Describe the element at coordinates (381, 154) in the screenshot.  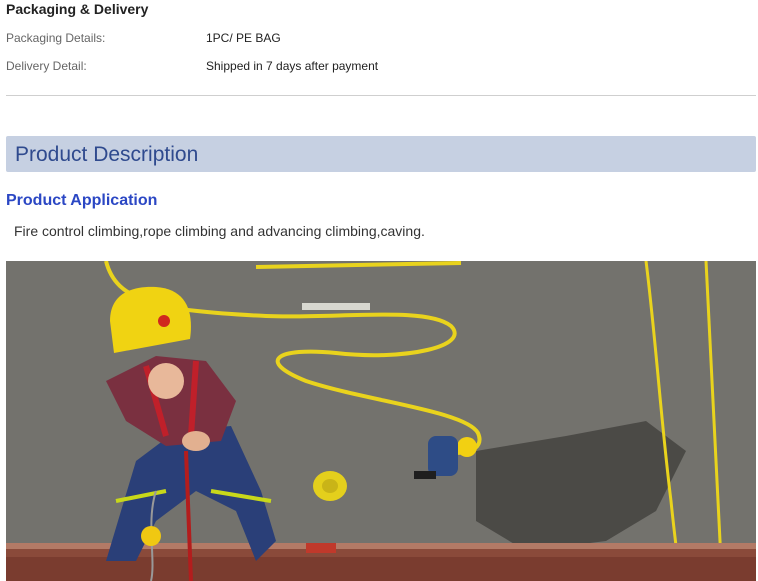
I see `product-description-banner: Product Description` at that location.